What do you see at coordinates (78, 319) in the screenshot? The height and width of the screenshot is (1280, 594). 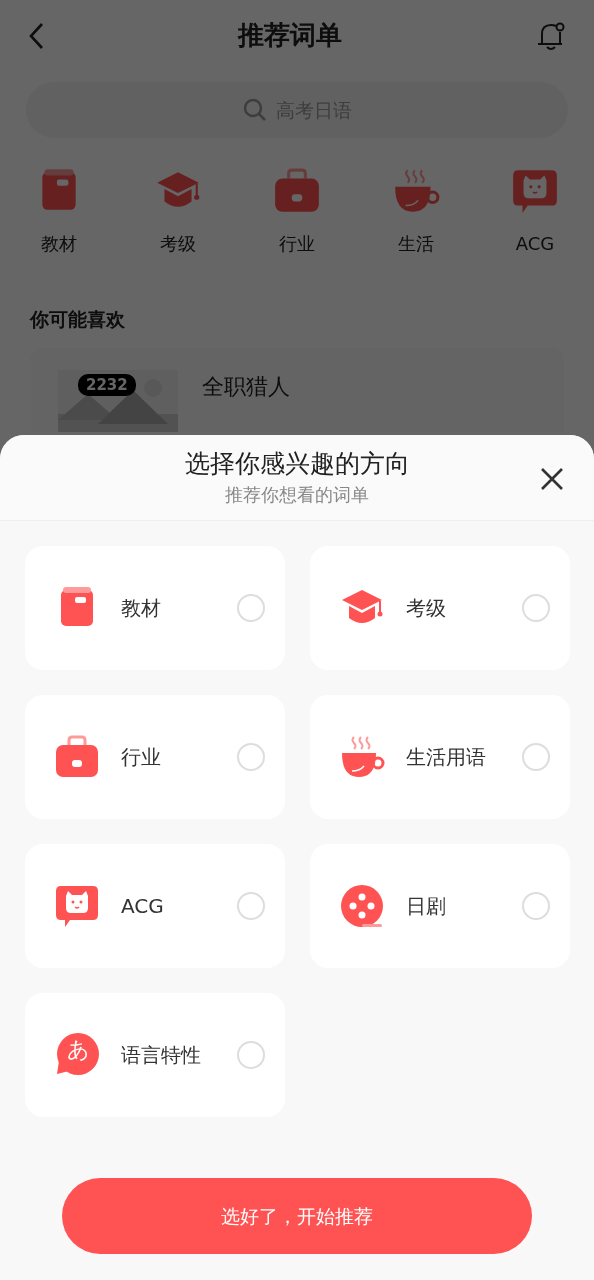 I see `section-title: 你可能喜欢` at bounding box center [78, 319].